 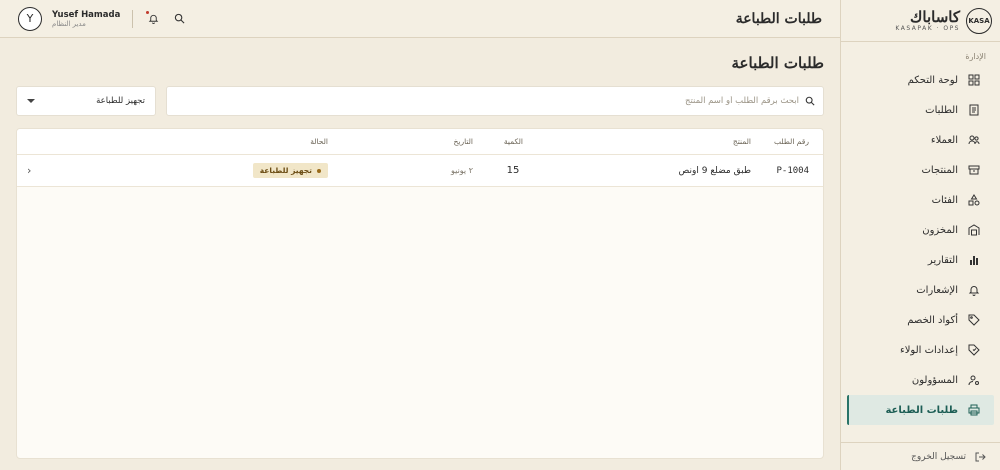 What do you see at coordinates (920, 170) in the screenshot?
I see `sidebar-item-products: المنتجات` at bounding box center [920, 170].